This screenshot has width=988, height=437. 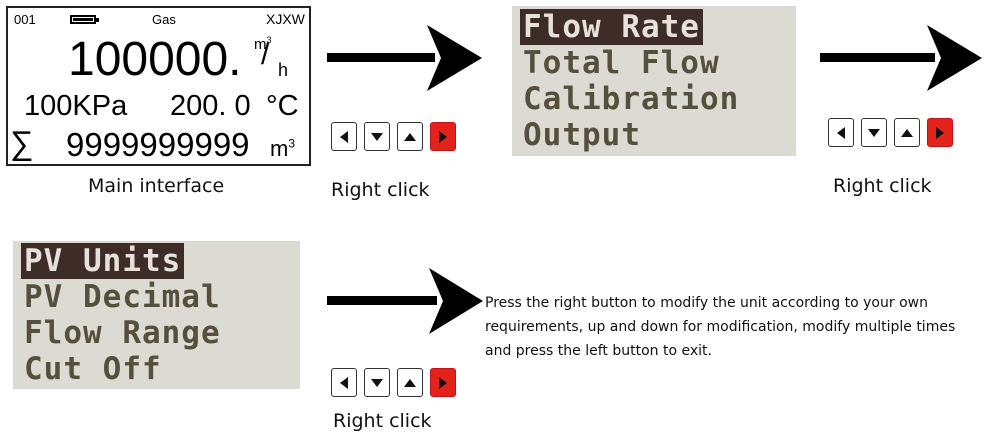 I want to click on temperature-value: 200. 0, so click(x=210, y=106).